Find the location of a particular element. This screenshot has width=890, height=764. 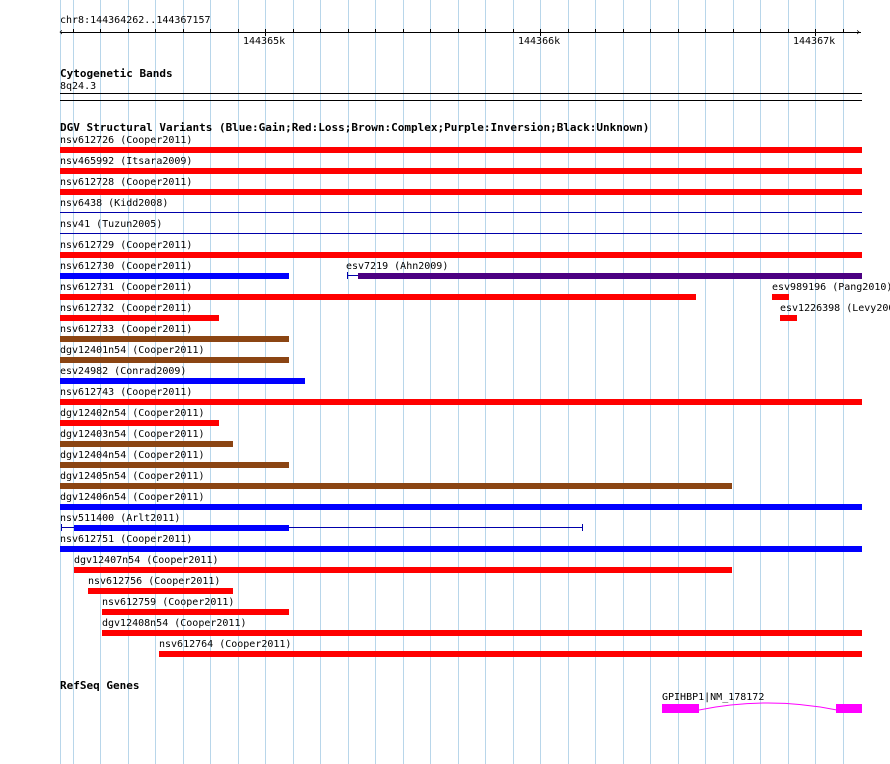

cytoband-label: 8q24.3 is located at coordinates (78, 86).